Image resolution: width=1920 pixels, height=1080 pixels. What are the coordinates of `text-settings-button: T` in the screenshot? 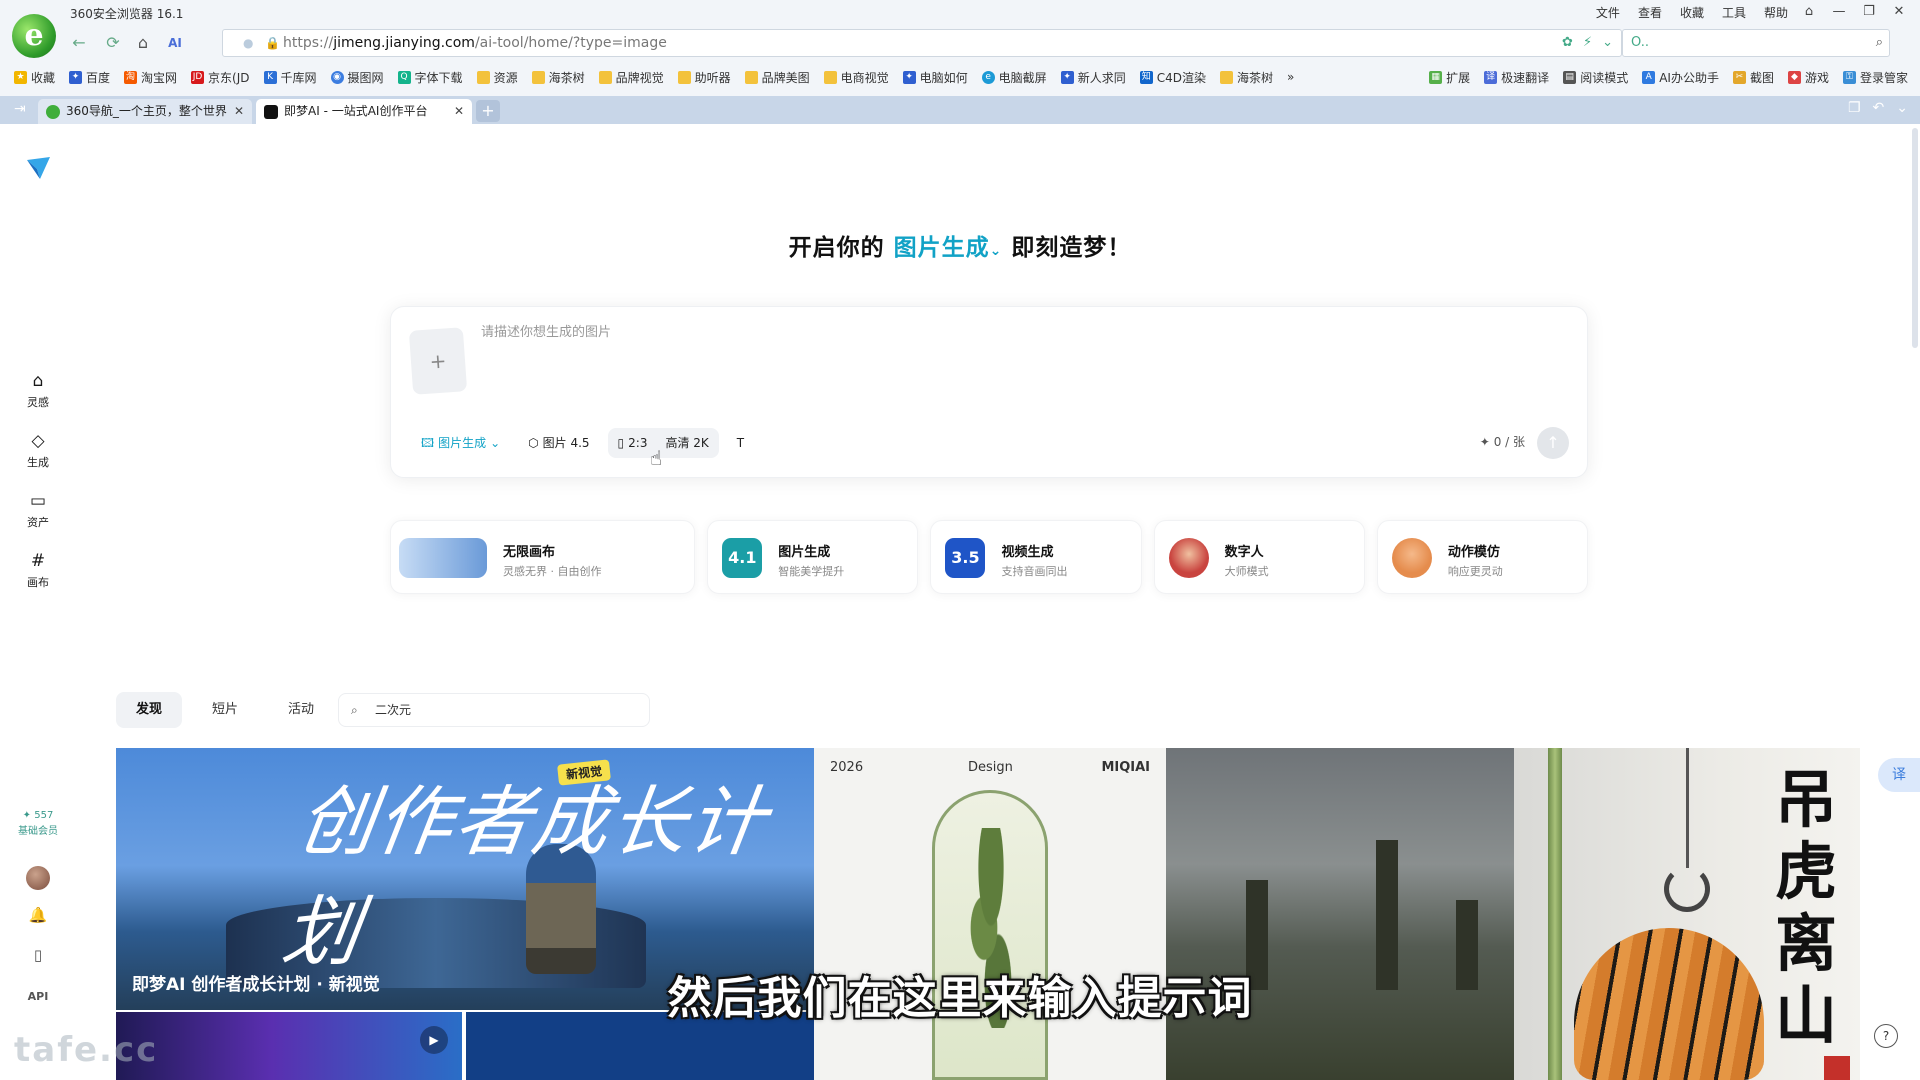 It's located at (740, 443).